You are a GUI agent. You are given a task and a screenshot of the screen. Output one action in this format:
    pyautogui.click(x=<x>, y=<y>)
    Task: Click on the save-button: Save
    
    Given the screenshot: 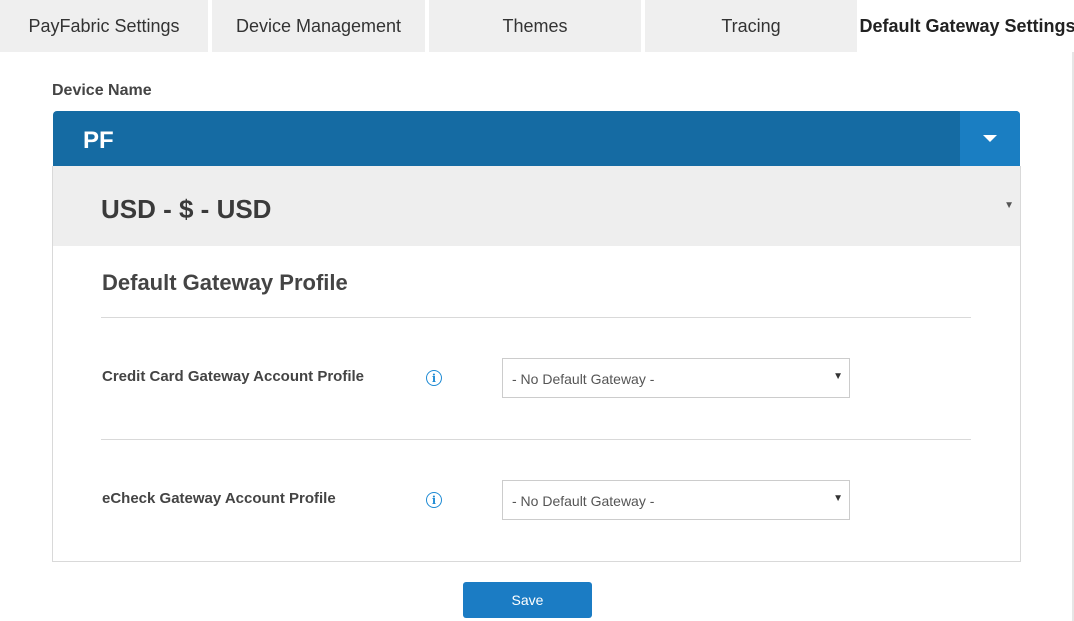 What is the action you would take?
    pyautogui.click(x=527, y=600)
    